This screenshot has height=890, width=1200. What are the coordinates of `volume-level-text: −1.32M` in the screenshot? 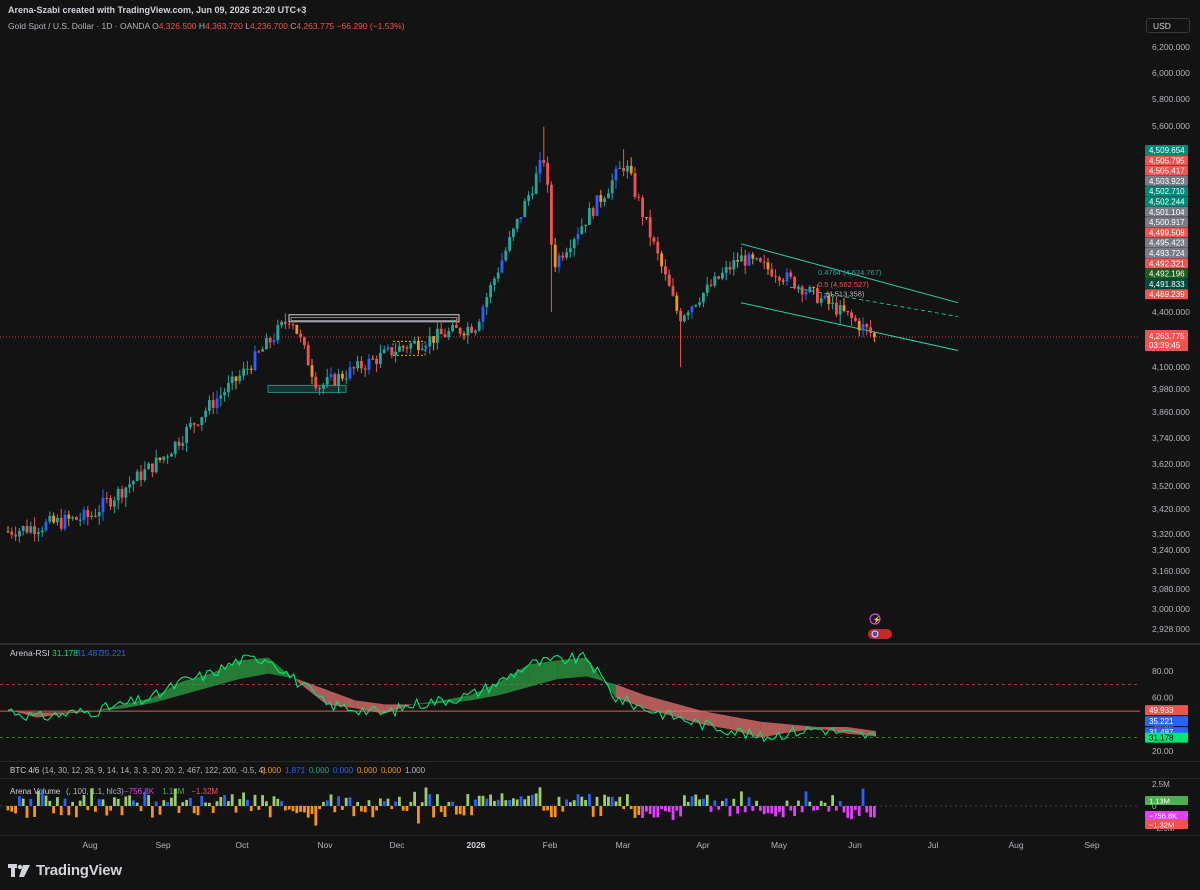 It's located at (1161, 825).